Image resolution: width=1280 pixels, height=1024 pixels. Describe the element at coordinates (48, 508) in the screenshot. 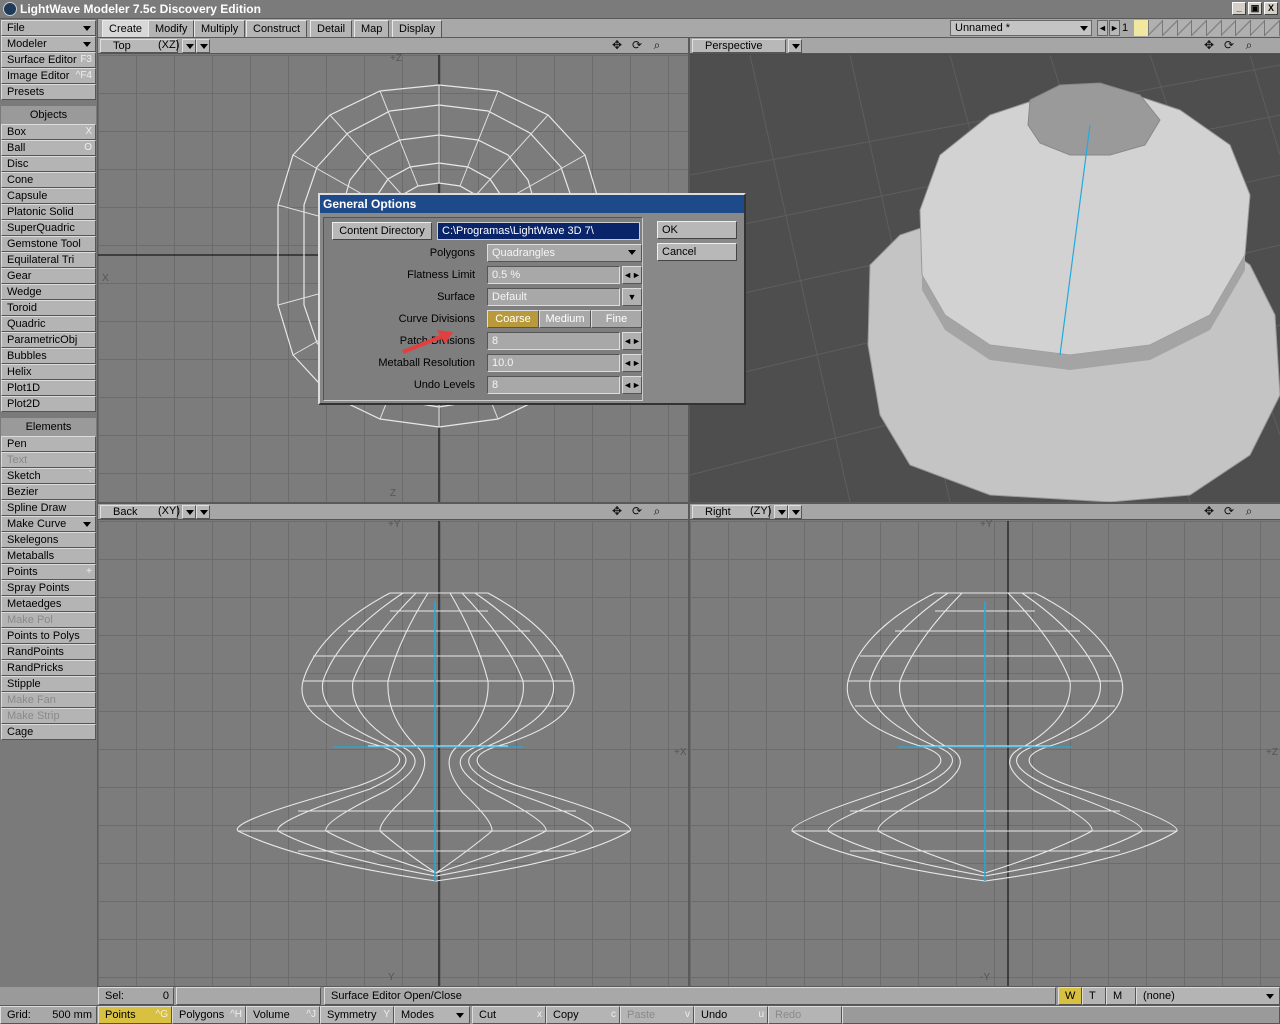

I see `tool-spline-draw-button: Spline Draw` at that location.